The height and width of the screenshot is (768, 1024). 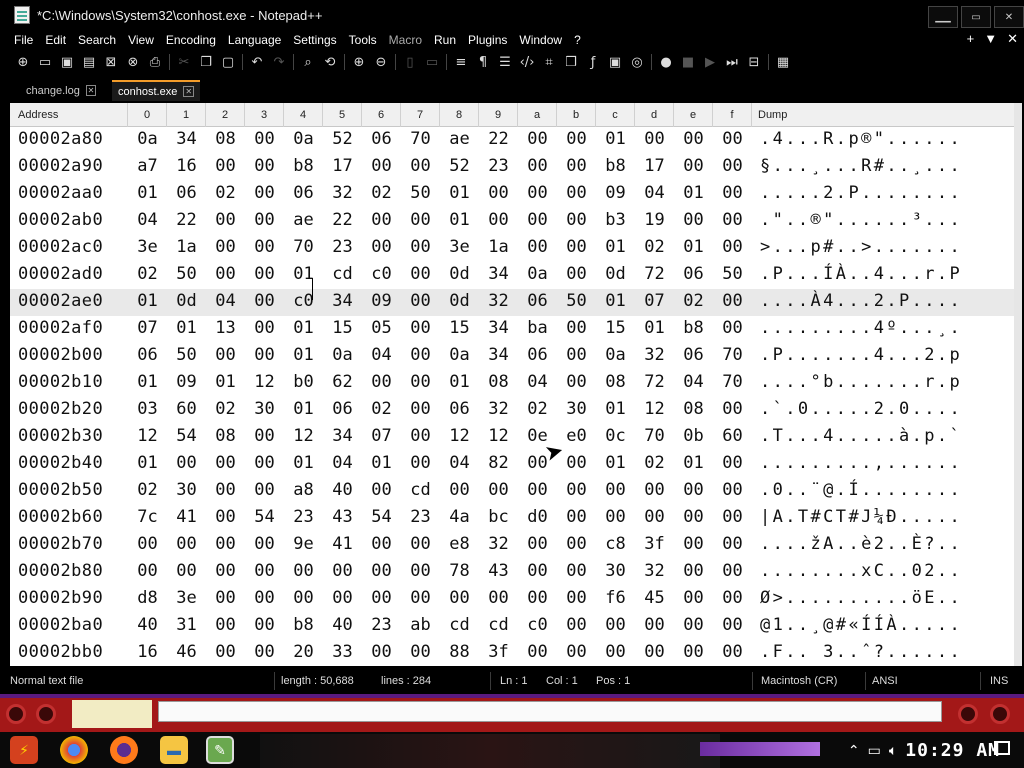 I want to click on hex-byte: 04, so click(x=654, y=193).